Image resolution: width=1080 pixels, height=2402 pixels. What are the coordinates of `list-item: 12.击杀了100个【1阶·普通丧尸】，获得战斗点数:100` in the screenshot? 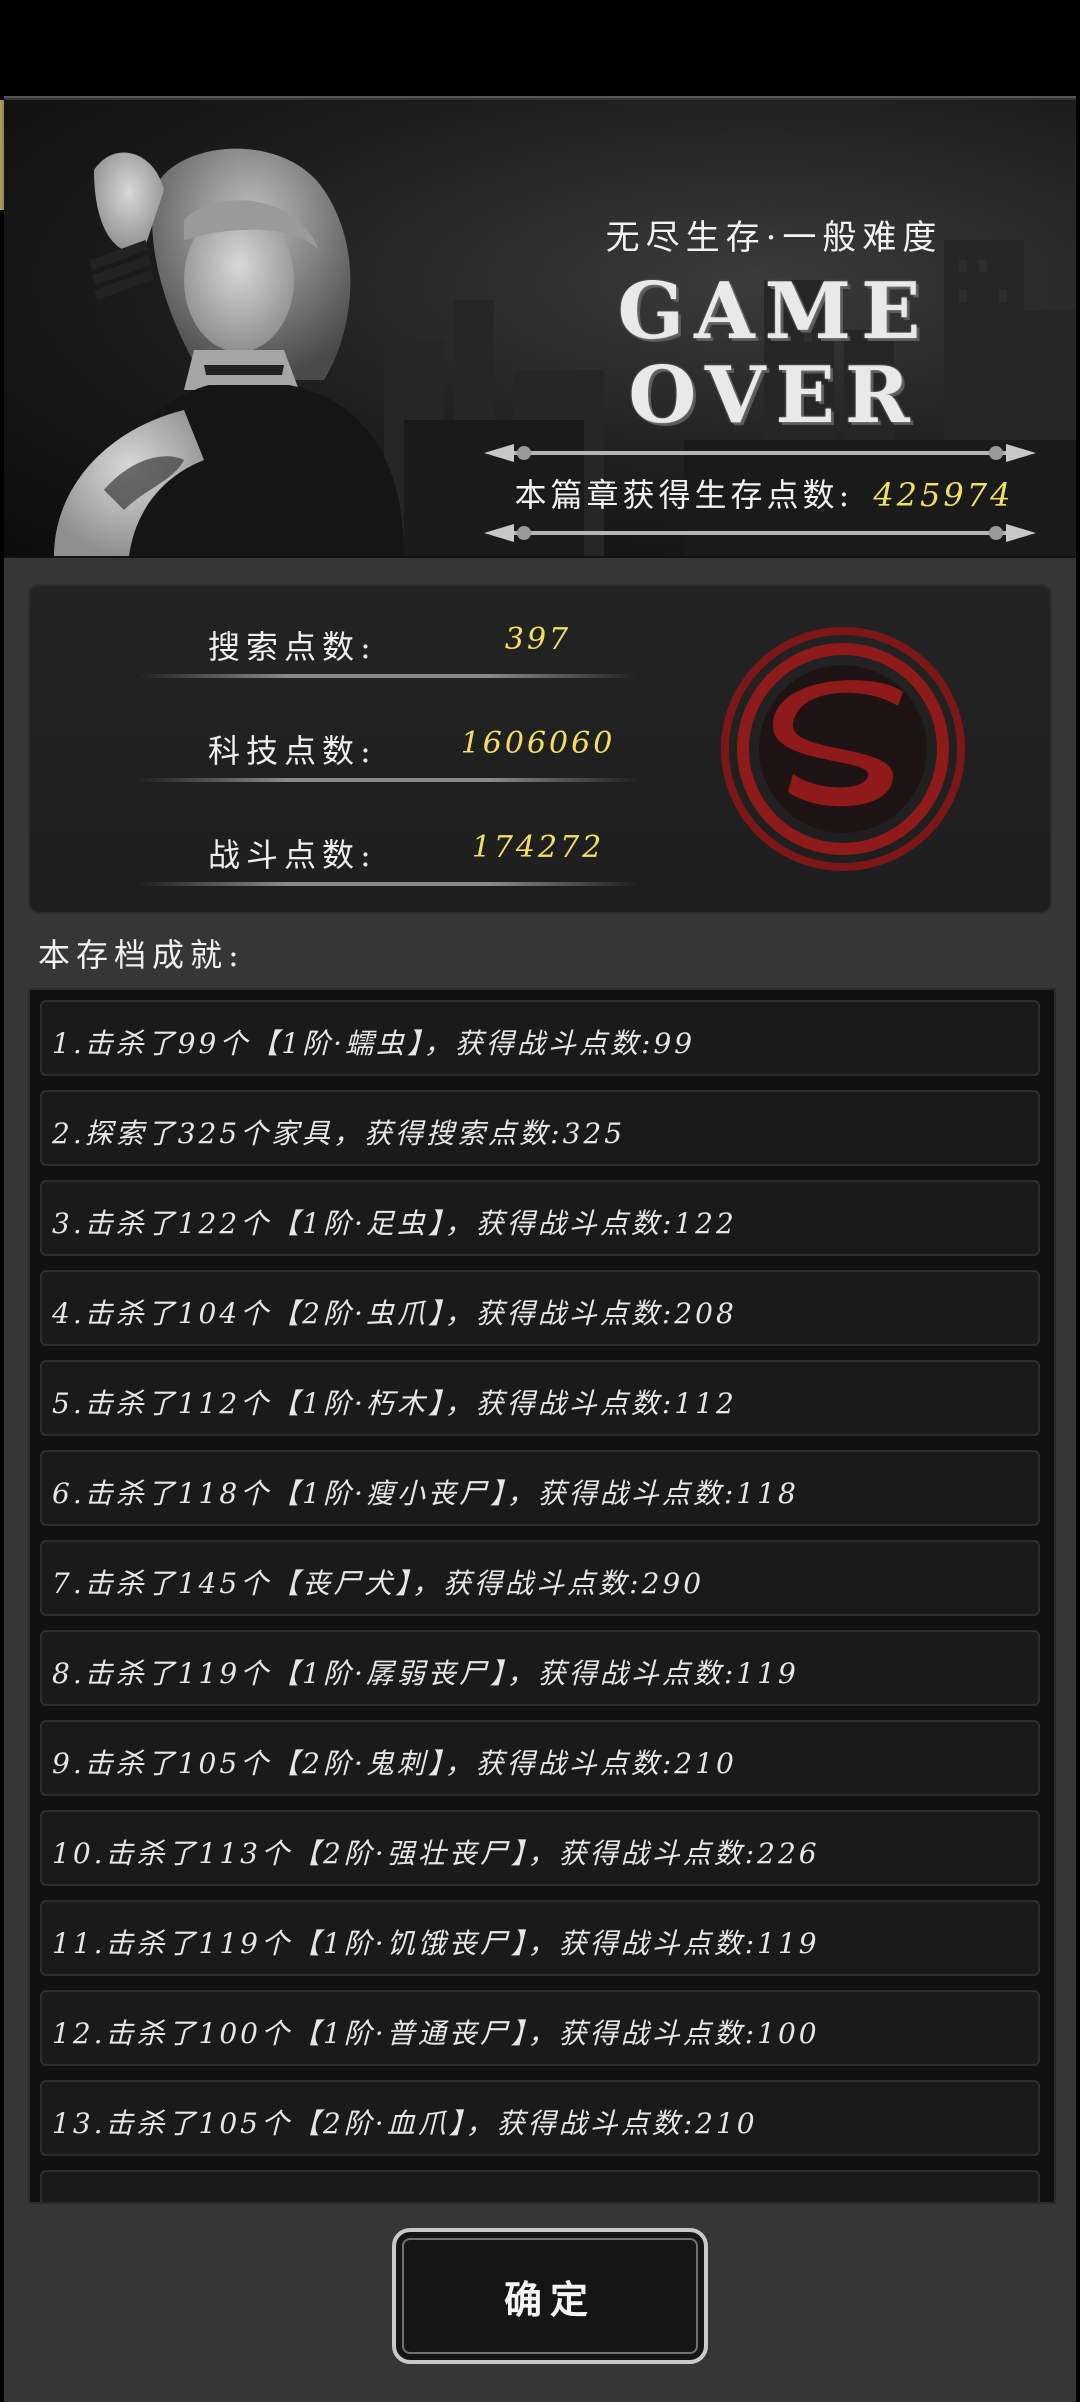 It's located at (540, 2028).